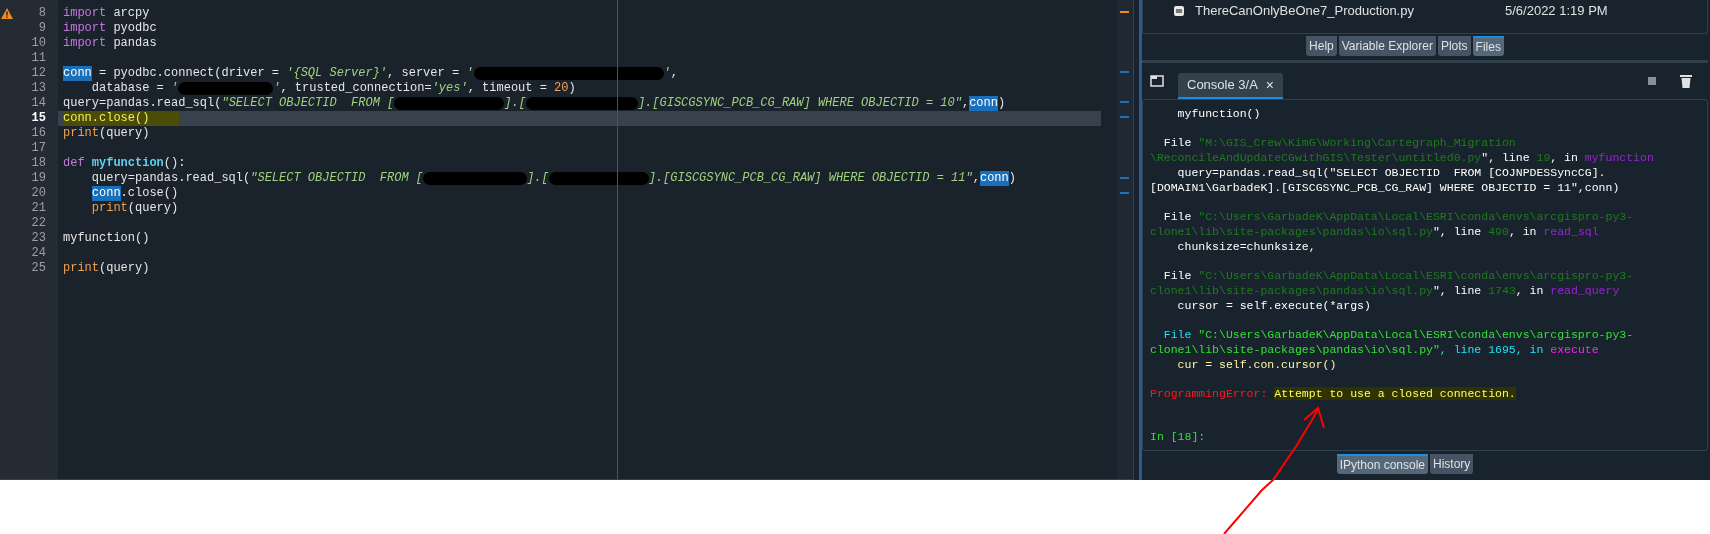  What do you see at coordinates (1556, 11) in the screenshot?
I see `file-date: 5/6/2022 1:19 PM` at bounding box center [1556, 11].